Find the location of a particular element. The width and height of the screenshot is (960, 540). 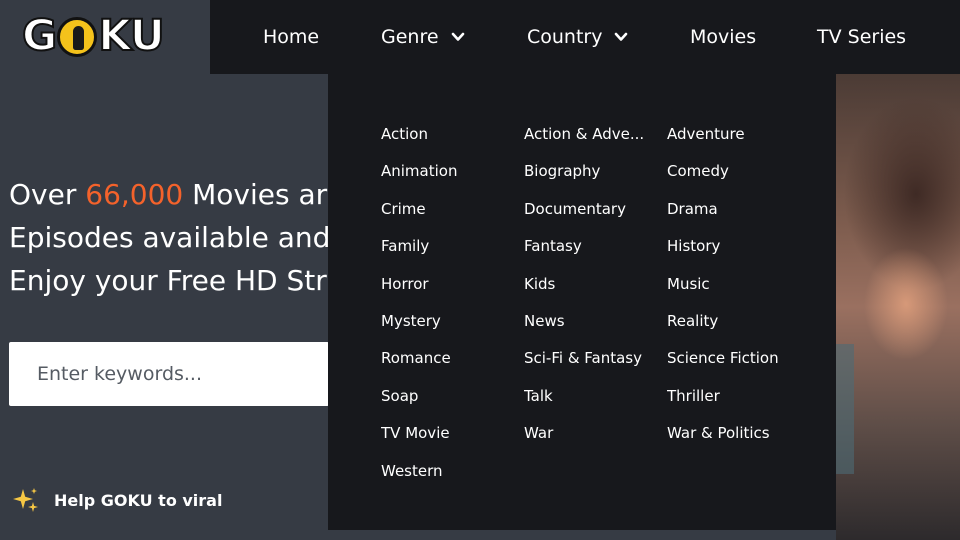

nav-tv-series-label: TV Series is located at coordinates (862, 37).